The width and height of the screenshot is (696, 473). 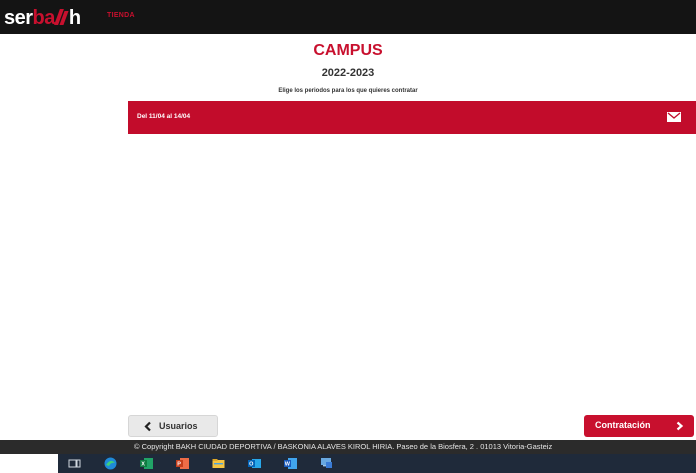 What do you see at coordinates (29, 463) in the screenshot?
I see `taskbar-search-box` at bounding box center [29, 463].